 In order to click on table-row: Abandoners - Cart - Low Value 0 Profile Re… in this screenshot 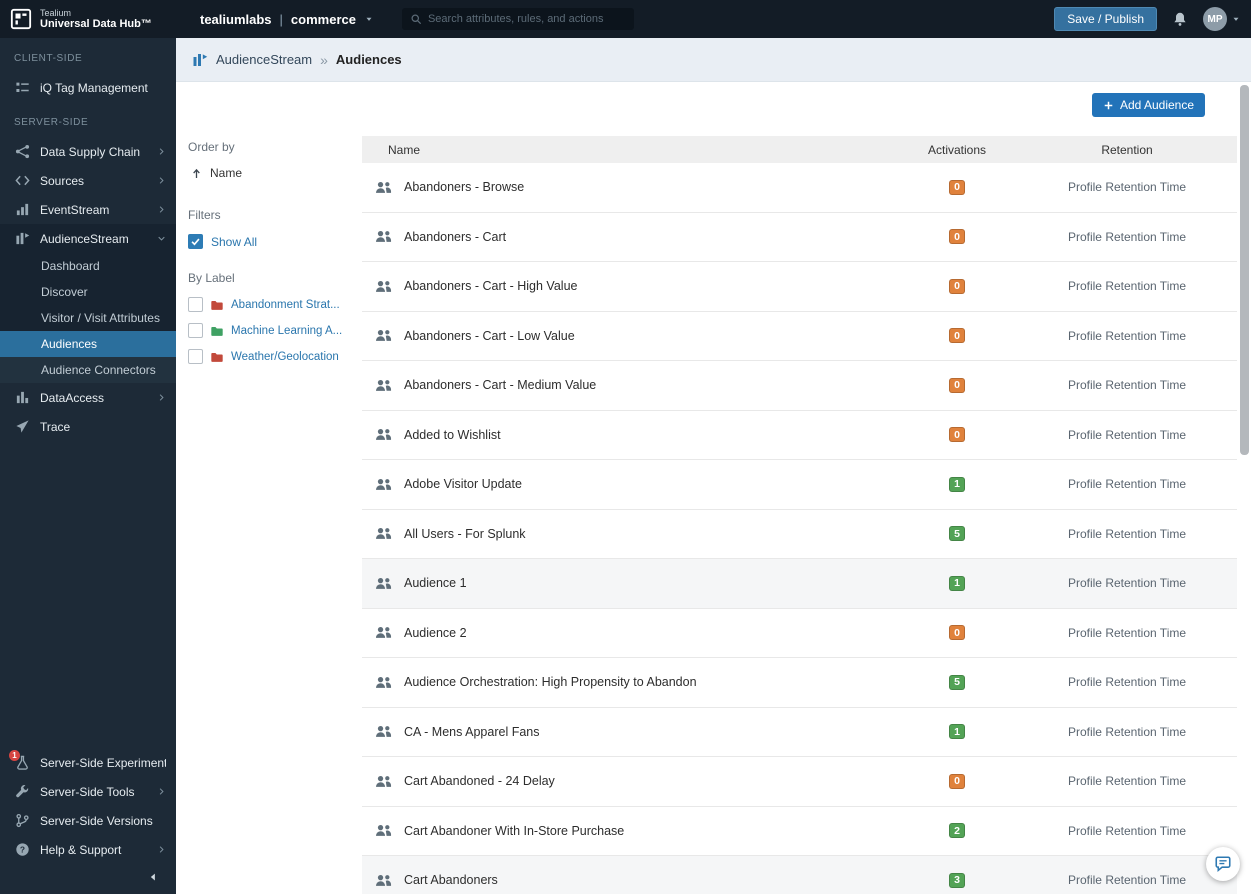, I will do `click(799, 336)`.